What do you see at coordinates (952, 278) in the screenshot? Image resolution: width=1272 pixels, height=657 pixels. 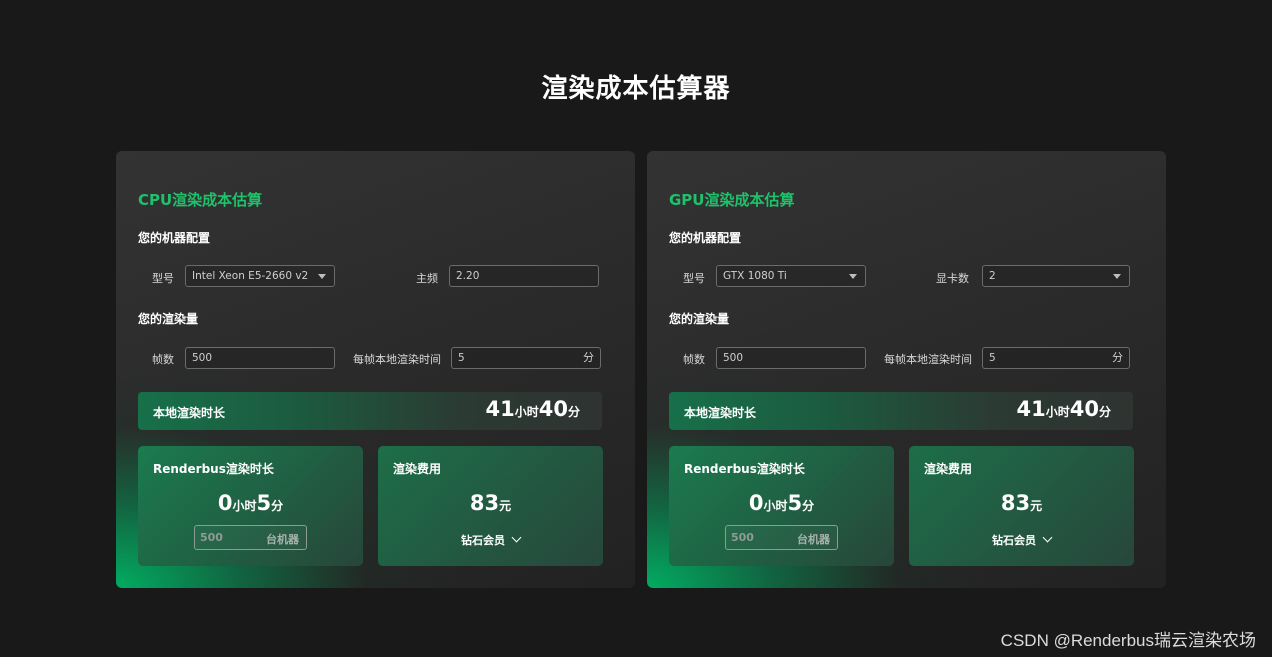 I see `gpu-count-label: 显卡数` at bounding box center [952, 278].